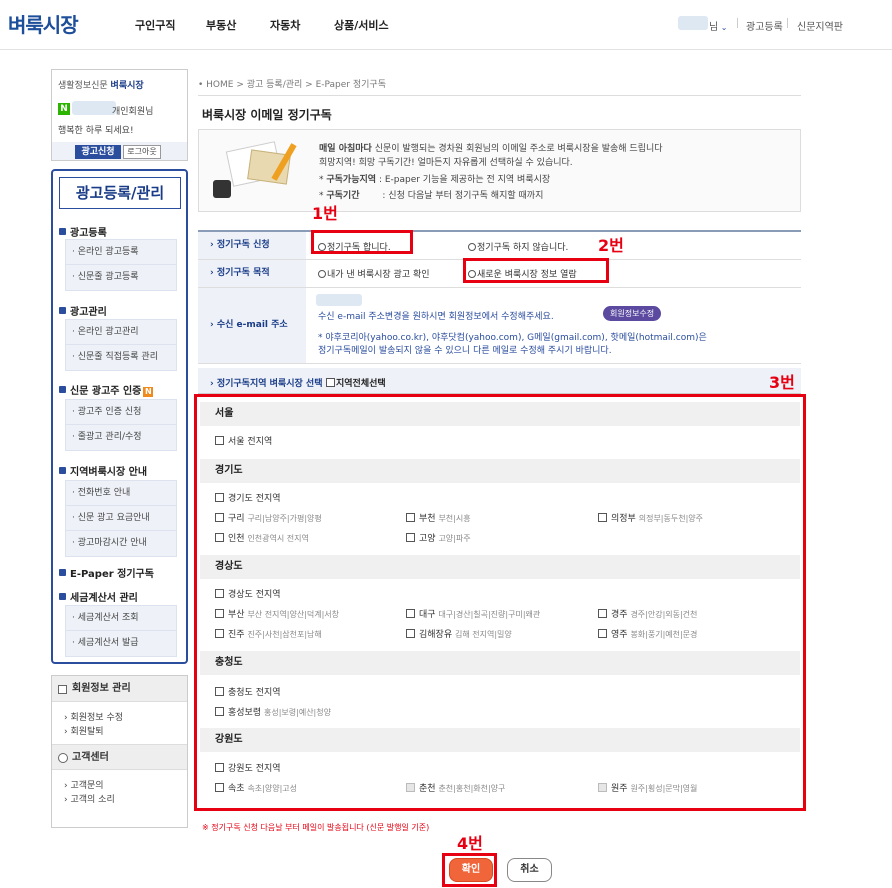  What do you see at coordinates (121, 252) in the screenshot?
I see `sidebar-item-online-register: · 온라인 광고등록` at bounding box center [121, 252].